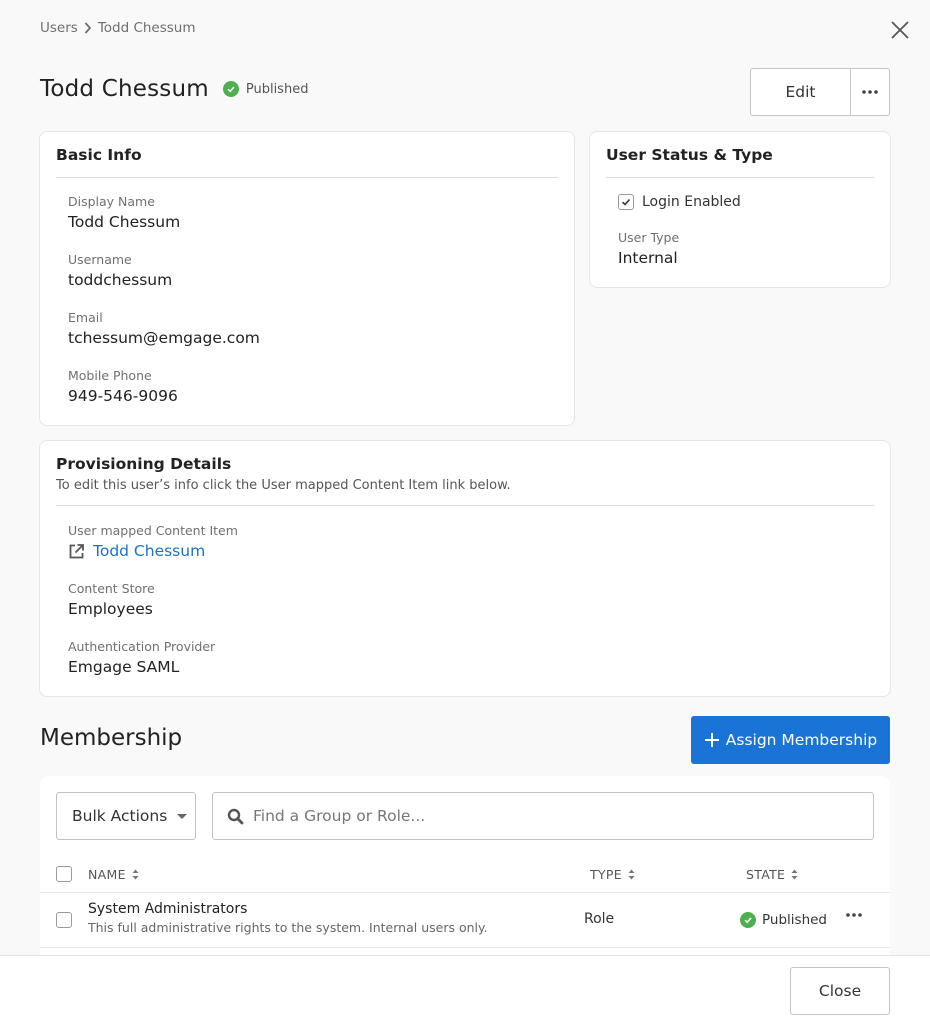  Describe the element at coordinates (124, 667) in the screenshot. I see `field-value: Emgage SAML` at that location.